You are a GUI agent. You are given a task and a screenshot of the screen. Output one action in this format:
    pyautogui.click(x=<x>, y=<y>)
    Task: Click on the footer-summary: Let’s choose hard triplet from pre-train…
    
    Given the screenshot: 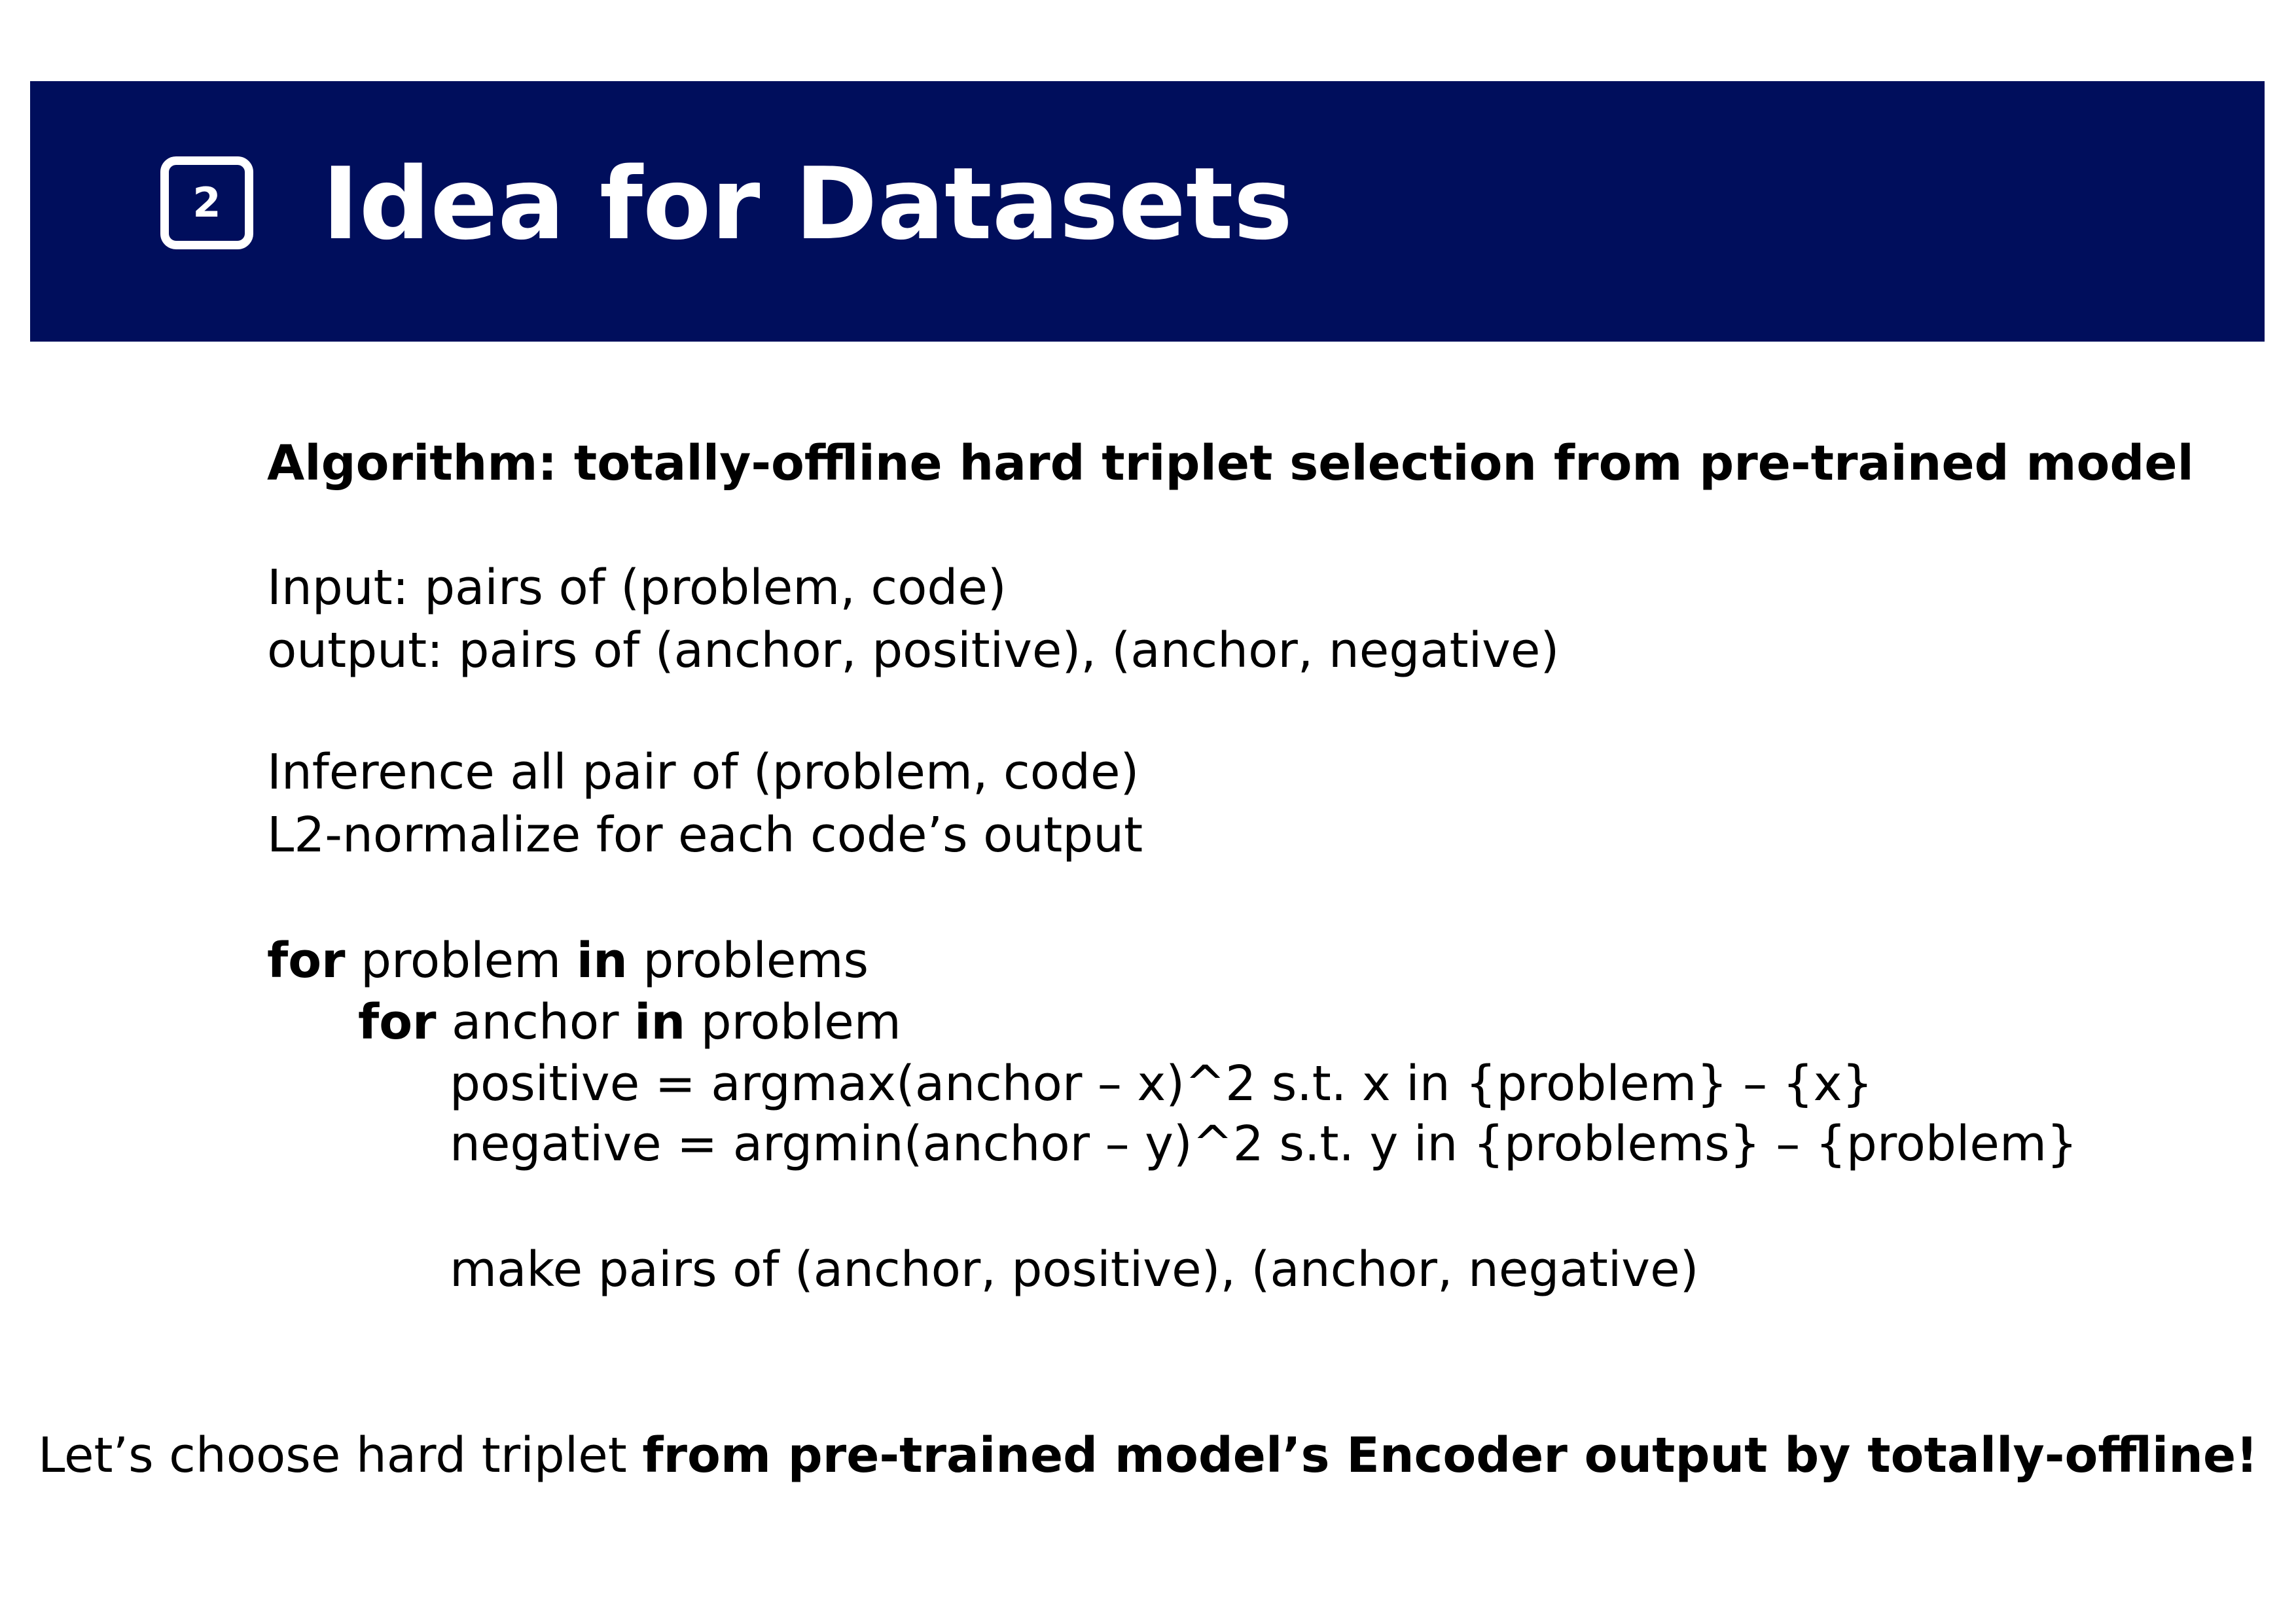 What is the action you would take?
    pyautogui.click(x=1148, y=1455)
    